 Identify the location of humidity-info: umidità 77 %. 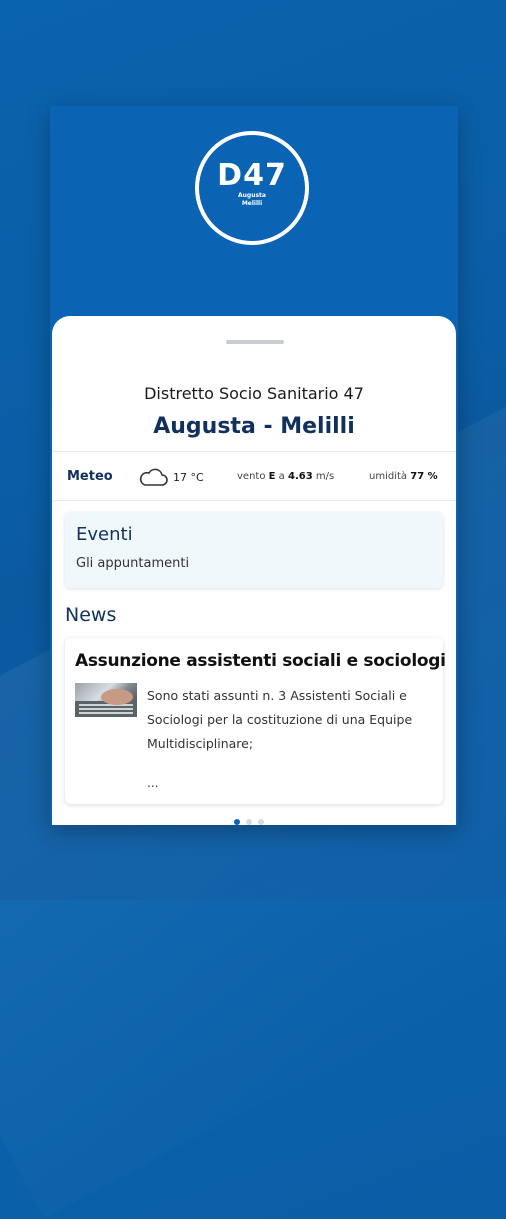
(403, 476).